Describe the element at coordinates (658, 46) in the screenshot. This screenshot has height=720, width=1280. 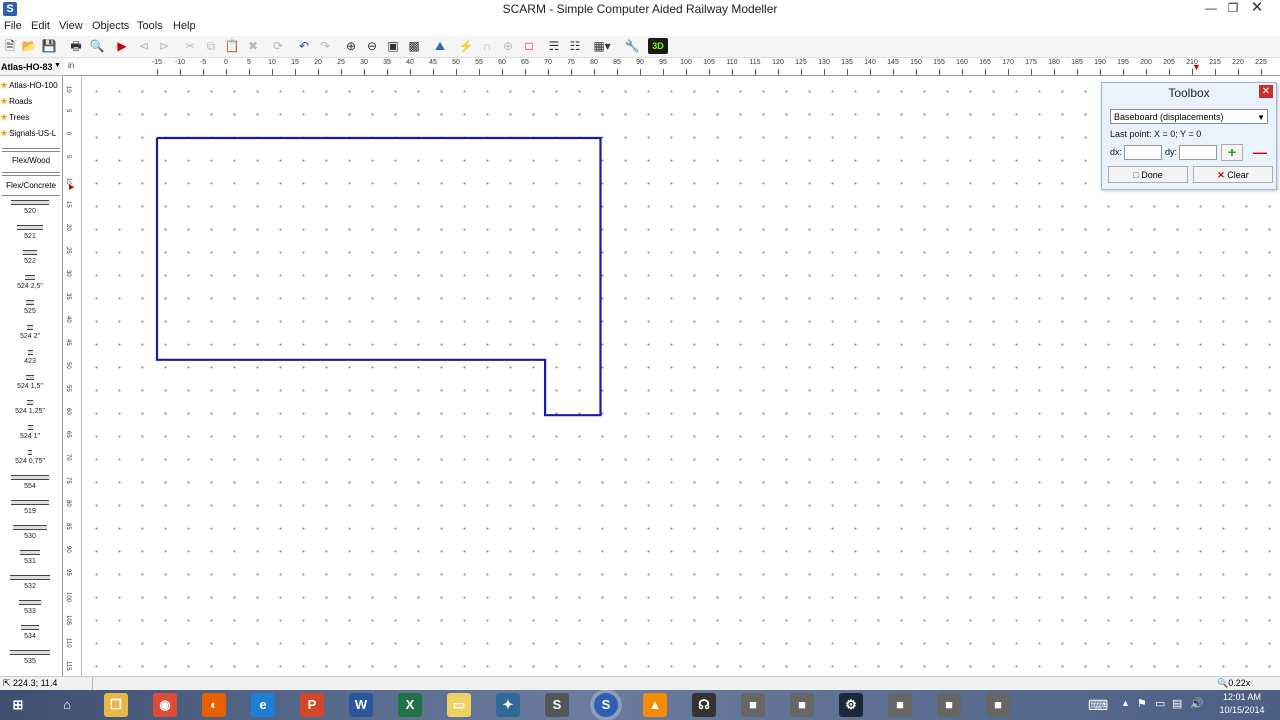
I see `view-3d-icon: 3D` at that location.